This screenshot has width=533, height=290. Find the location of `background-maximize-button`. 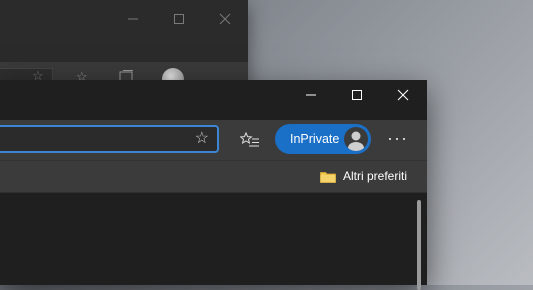

background-maximize-button is located at coordinates (179, 19).